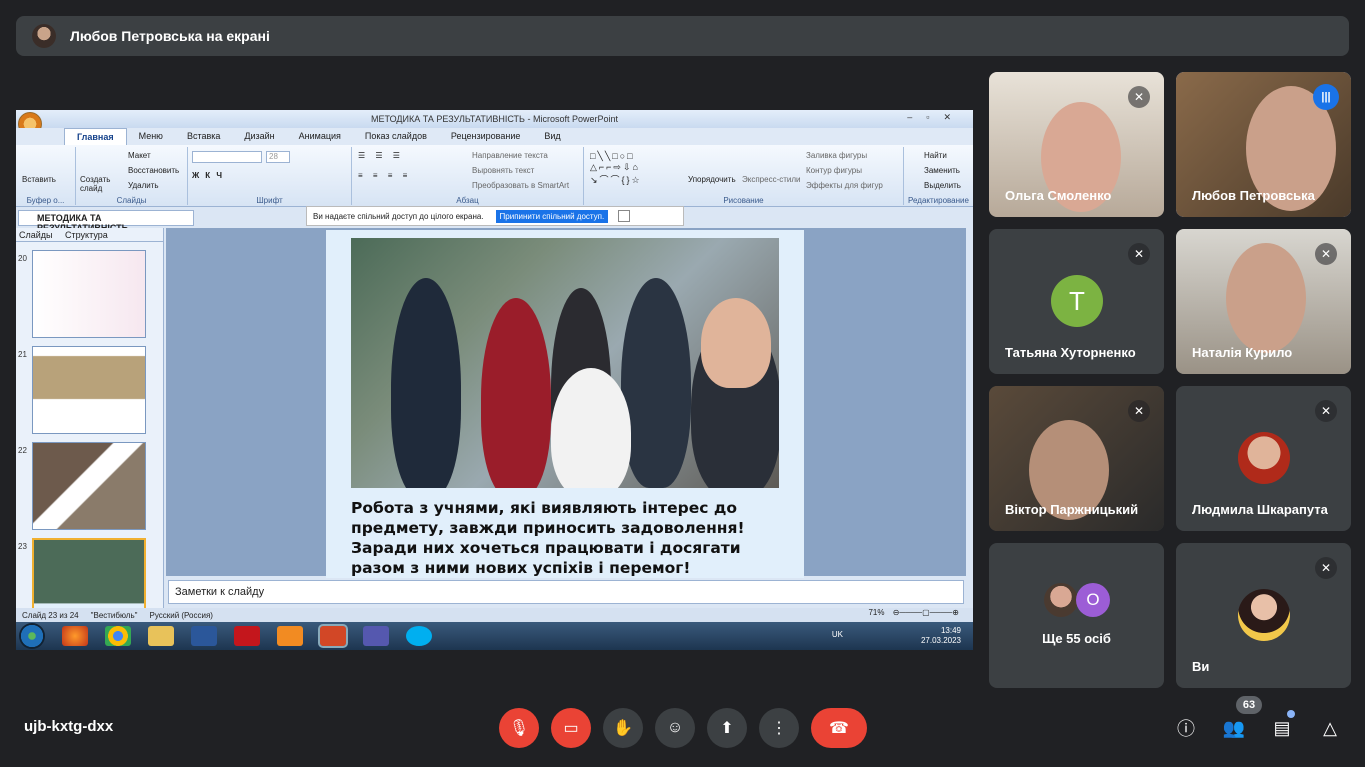  I want to click on slides-caption: Слайды, so click(131, 200).